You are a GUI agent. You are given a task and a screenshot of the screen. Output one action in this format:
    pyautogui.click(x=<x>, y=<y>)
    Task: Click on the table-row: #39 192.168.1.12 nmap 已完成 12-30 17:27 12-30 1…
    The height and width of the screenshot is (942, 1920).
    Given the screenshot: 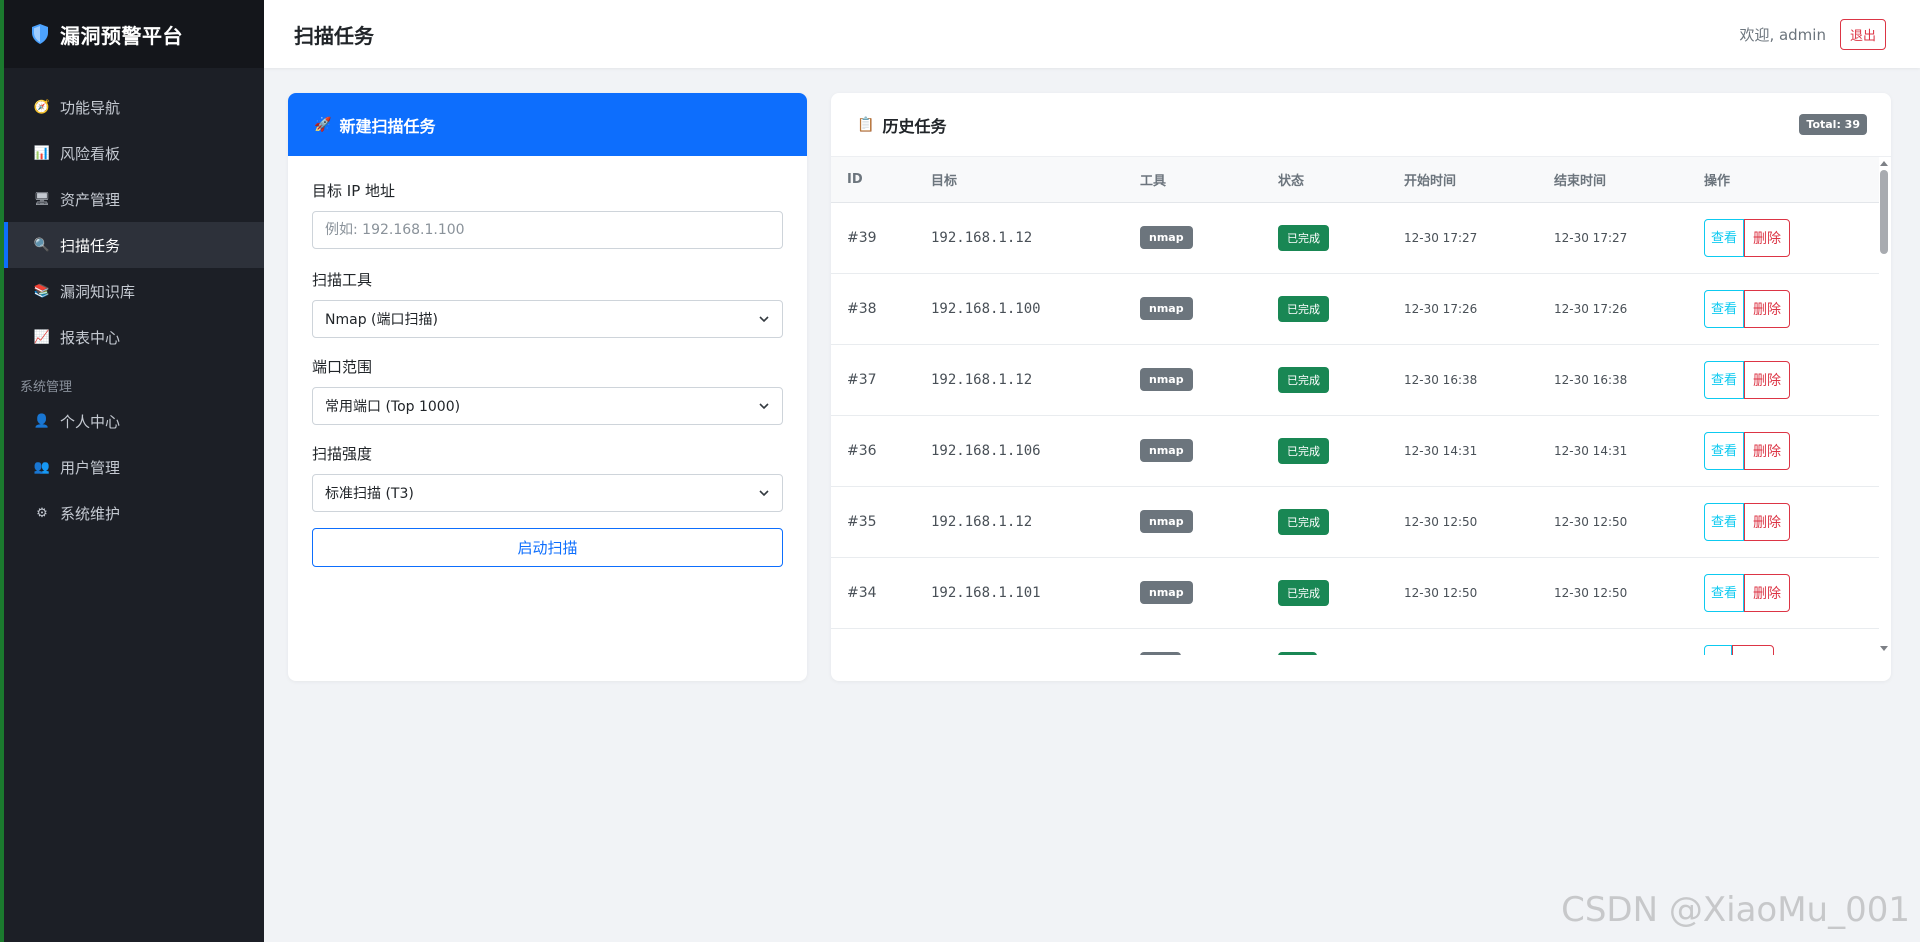 What is the action you would take?
    pyautogui.click(x=1355, y=237)
    